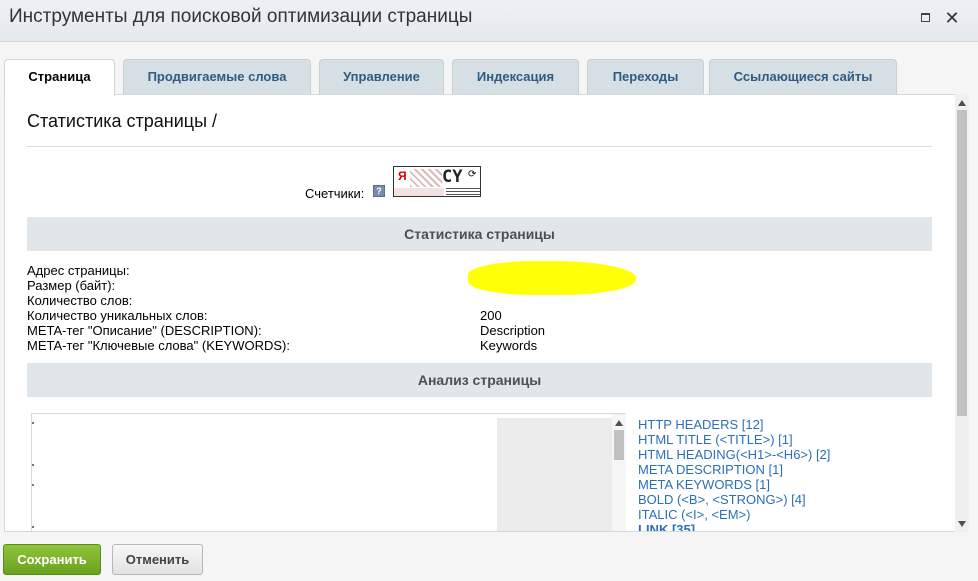 This screenshot has width=978, height=581. What do you see at coordinates (335, 193) in the screenshot?
I see `counters-label: Счетчики:` at bounding box center [335, 193].